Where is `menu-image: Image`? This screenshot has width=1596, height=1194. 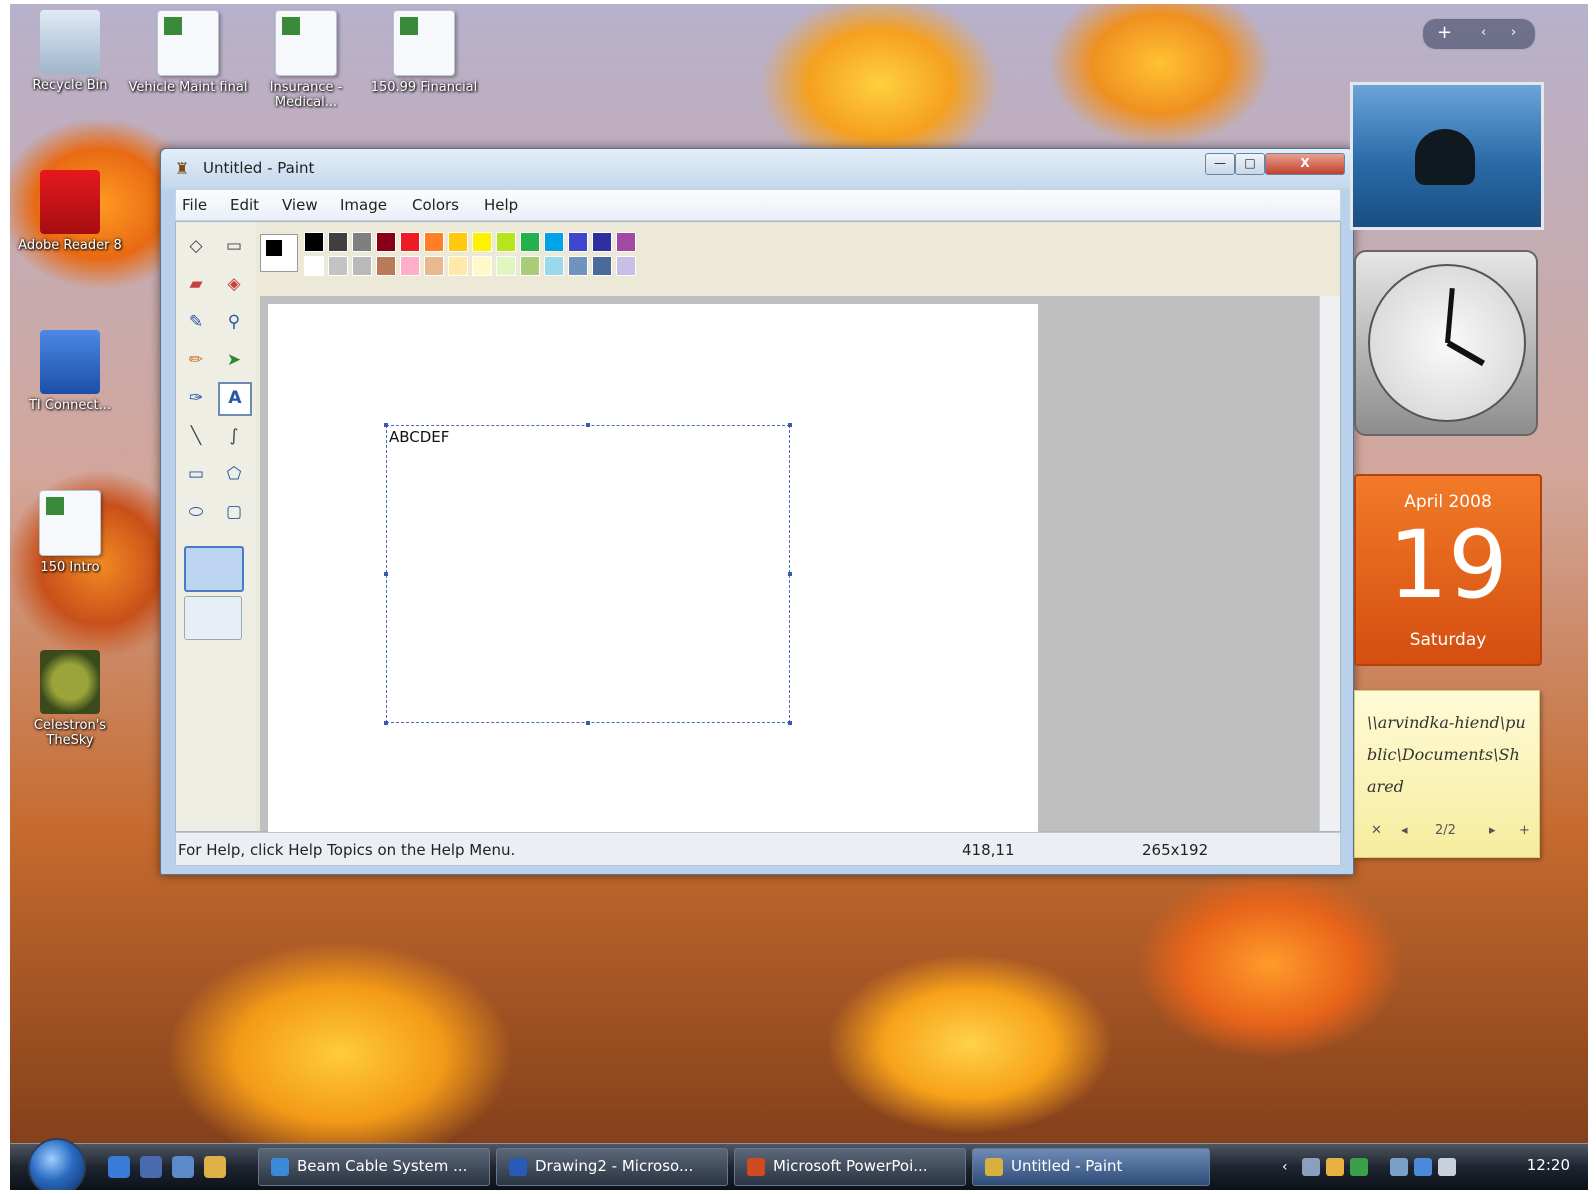 menu-image: Image is located at coordinates (363, 205).